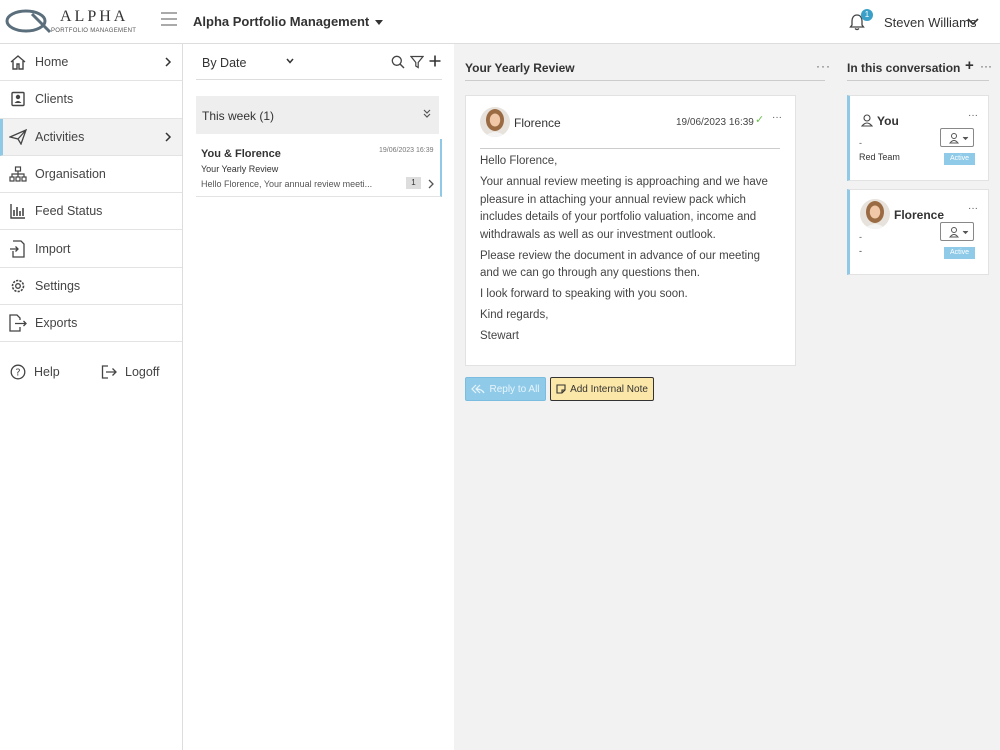 Image resolution: width=1000 pixels, height=750 pixels. What do you see at coordinates (427, 113) in the screenshot?
I see `double-chevron-down-icon` at bounding box center [427, 113].